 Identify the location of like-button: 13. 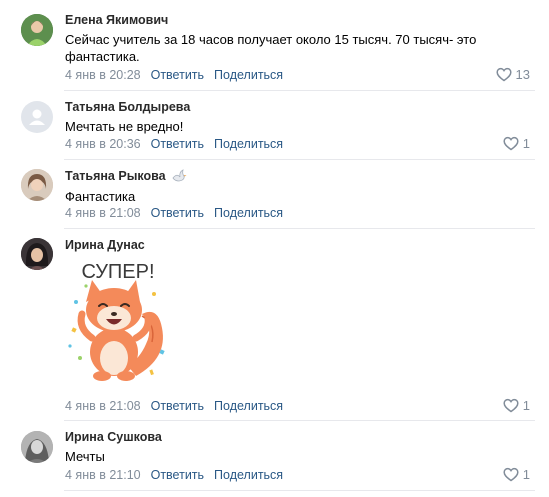
(512, 74).